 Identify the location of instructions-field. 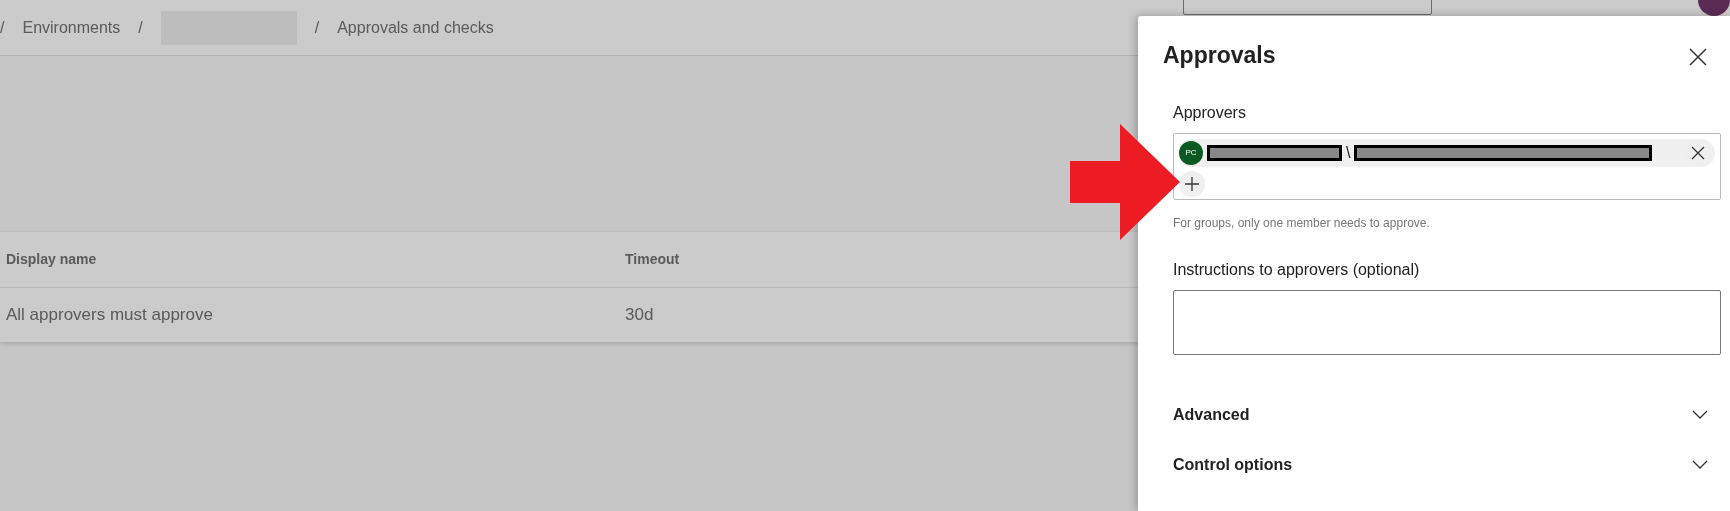
(1447, 322).